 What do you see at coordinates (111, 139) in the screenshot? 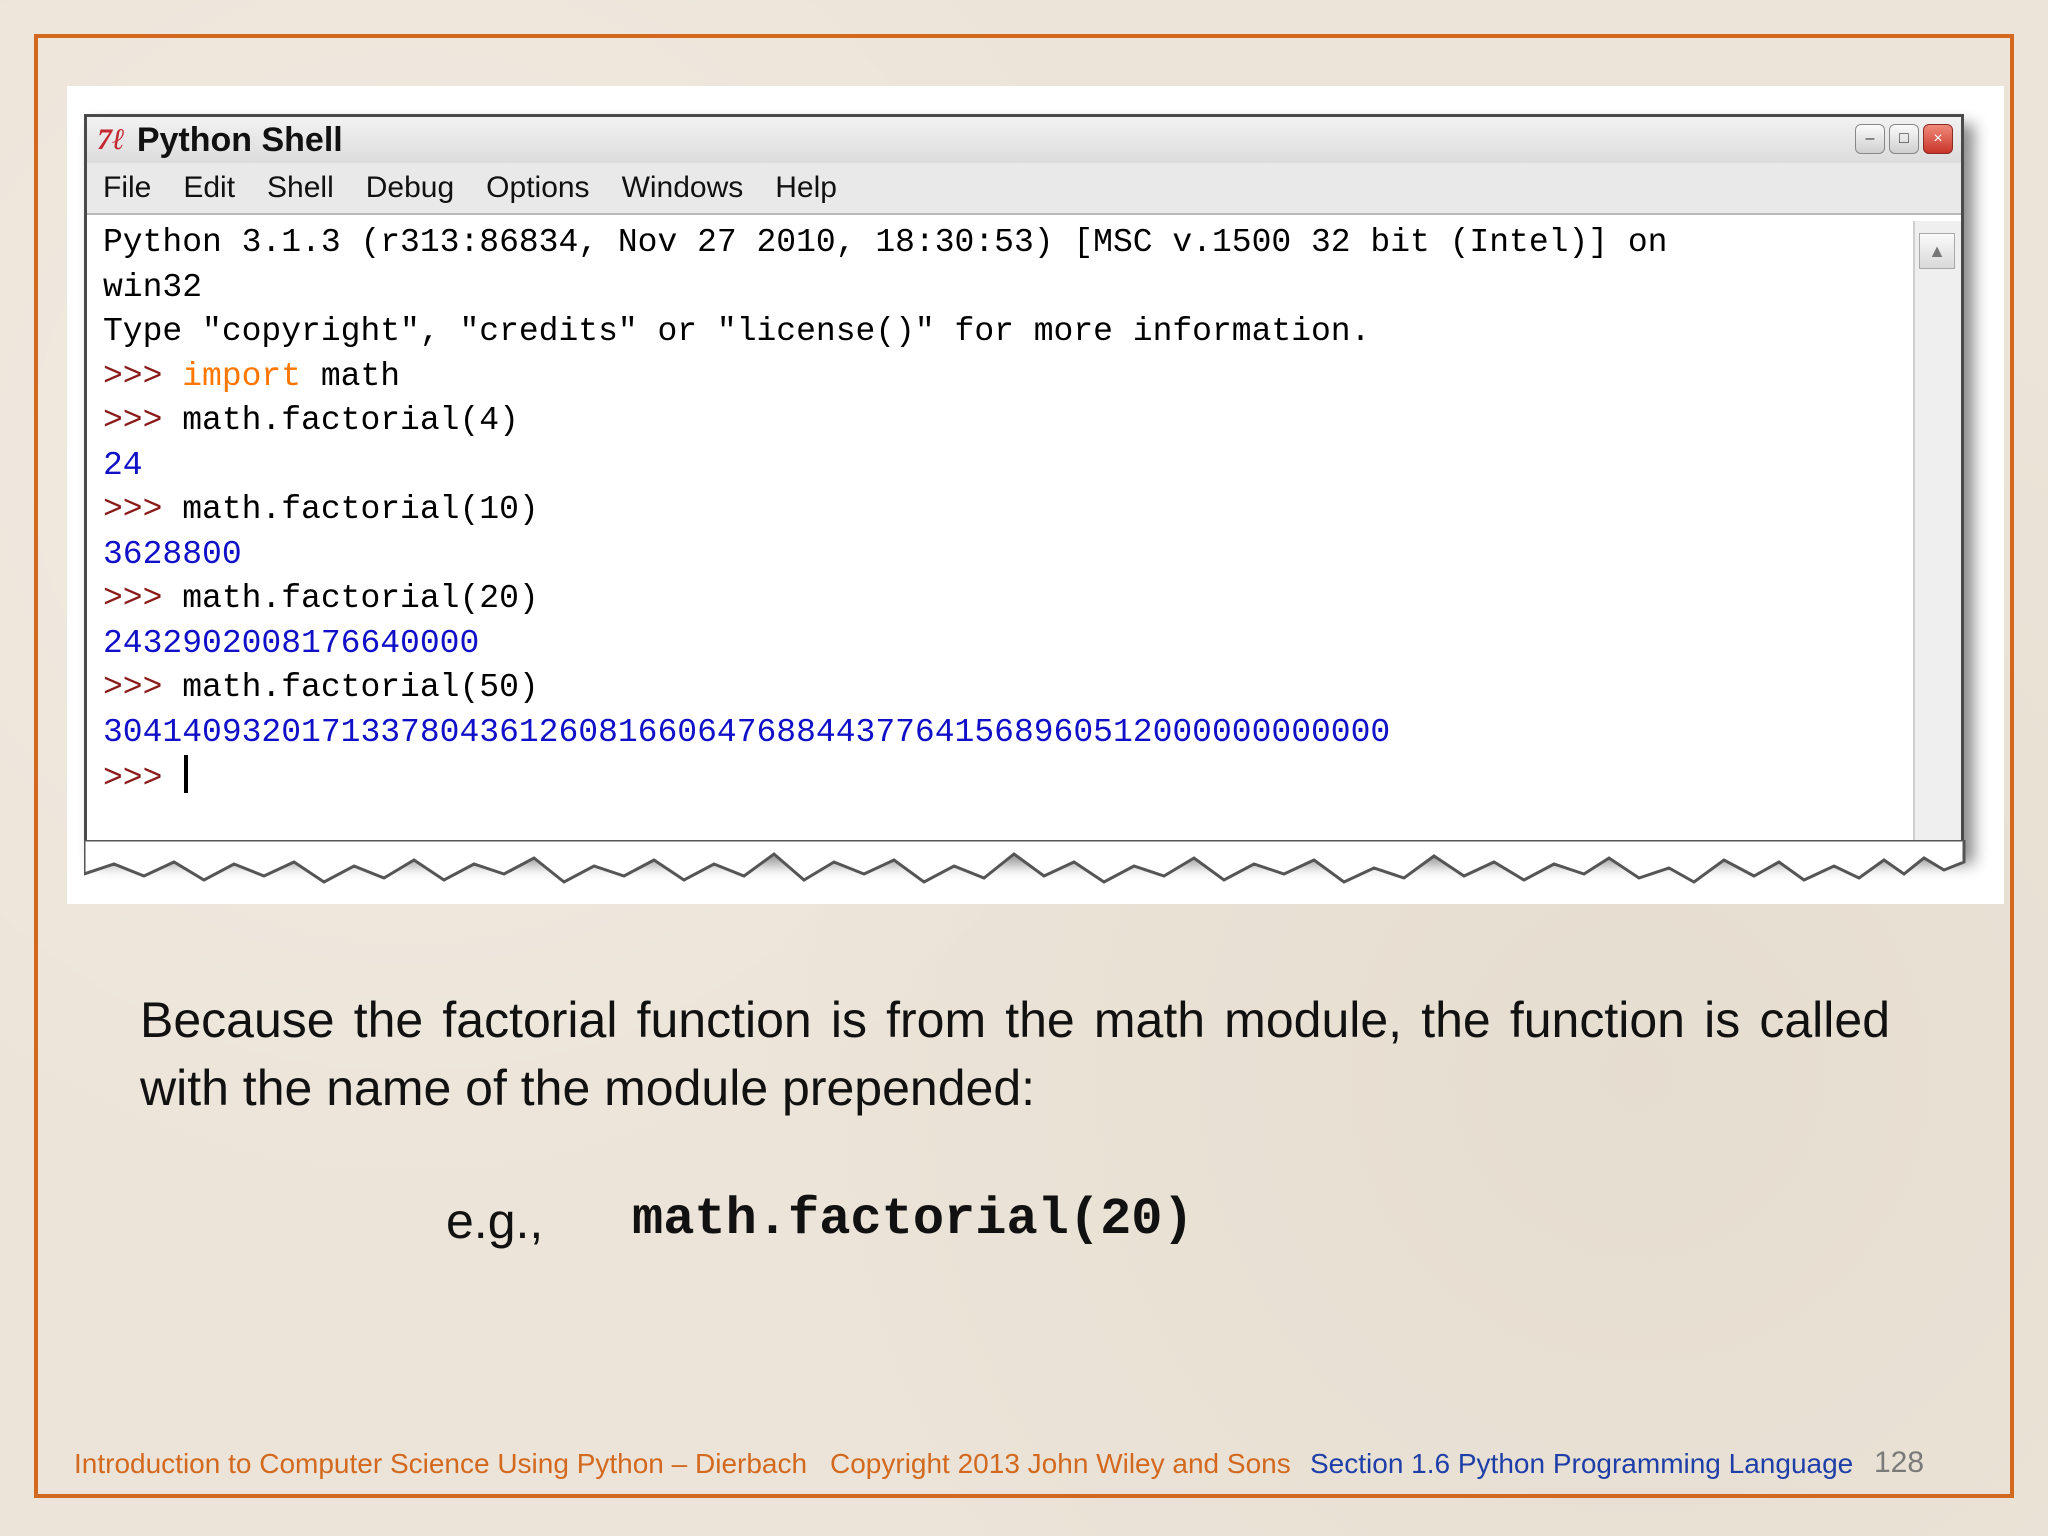
I see `tk-icon: 7ℓ` at bounding box center [111, 139].